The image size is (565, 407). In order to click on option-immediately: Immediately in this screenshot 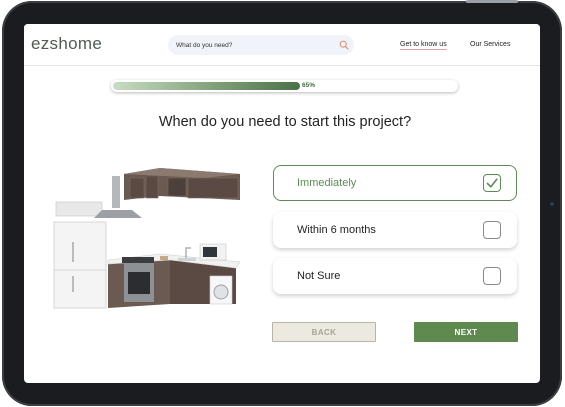, I will do `click(395, 183)`.